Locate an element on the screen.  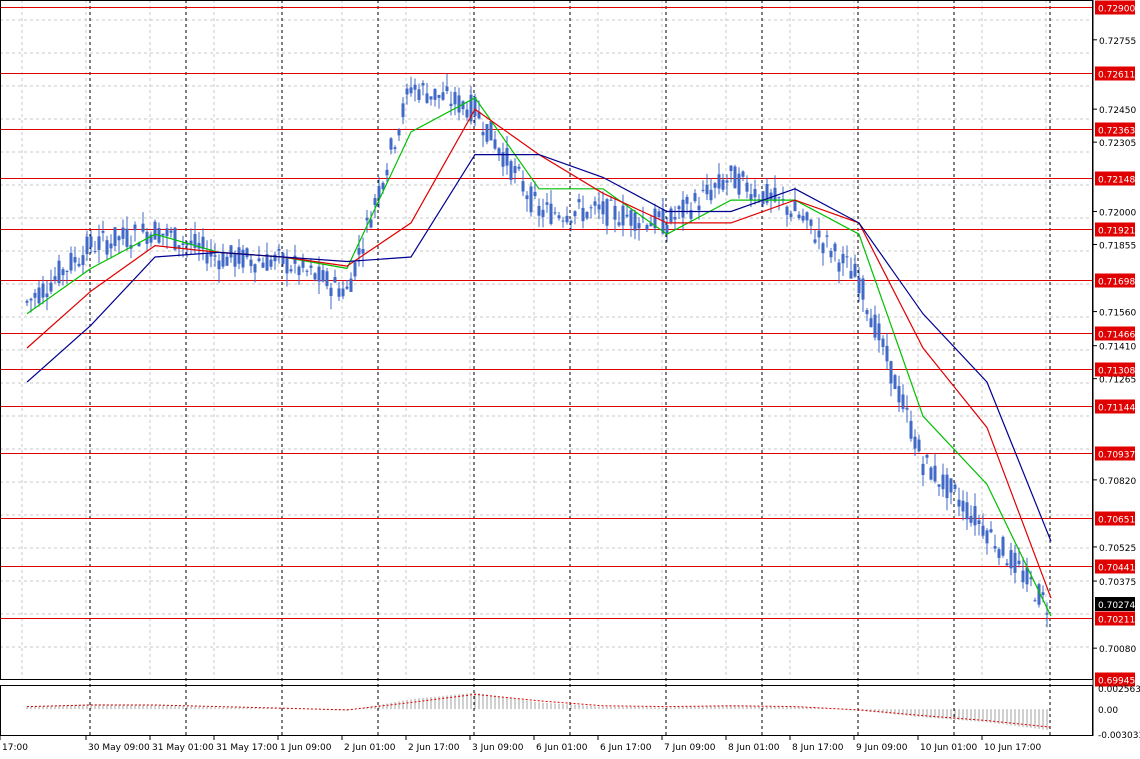
time-label: 3 Jun 09:00 is located at coordinates (498, 748).